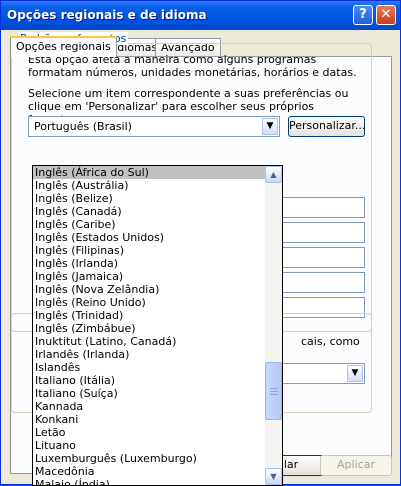 The image size is (401, 486). I want to click on tab-opcoes-regionais: Opções regionais, so click(63, 46).